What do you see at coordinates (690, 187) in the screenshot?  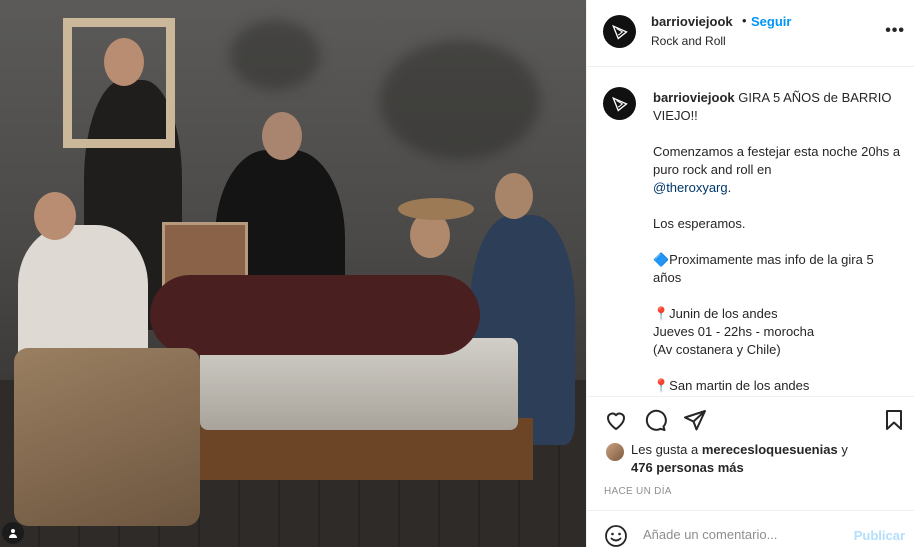 I see `mention-link: @theroxyarg` at bounding box center [690, 187].